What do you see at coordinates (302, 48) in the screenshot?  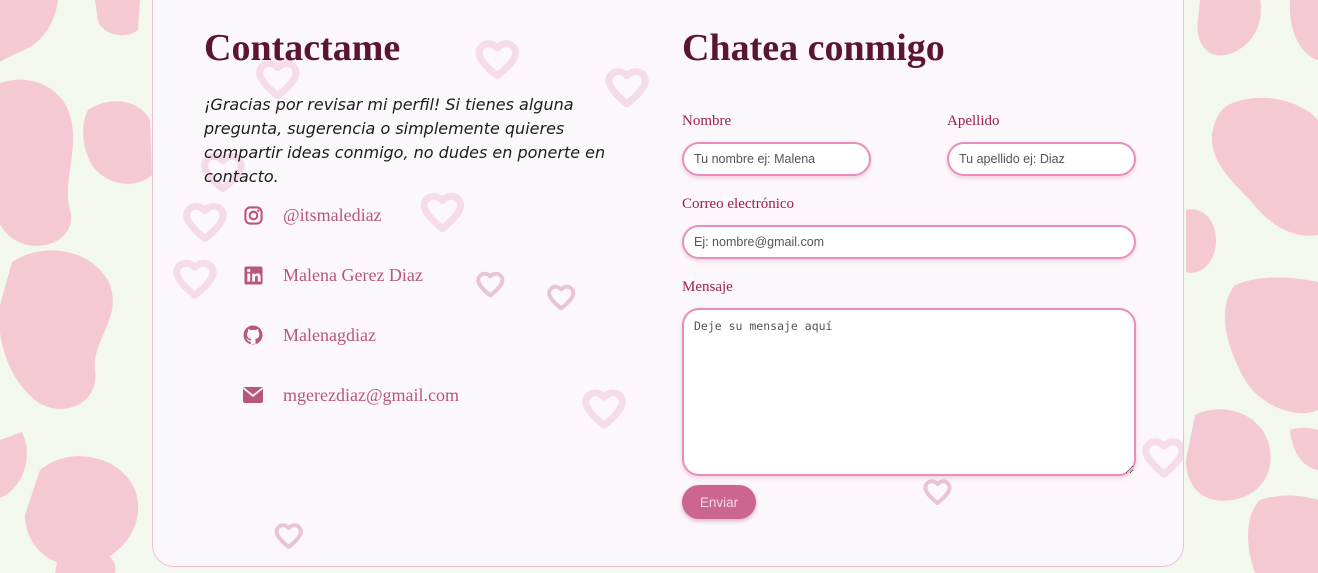 I see `contact-title: Contactame` at bounding box center [302, 48].